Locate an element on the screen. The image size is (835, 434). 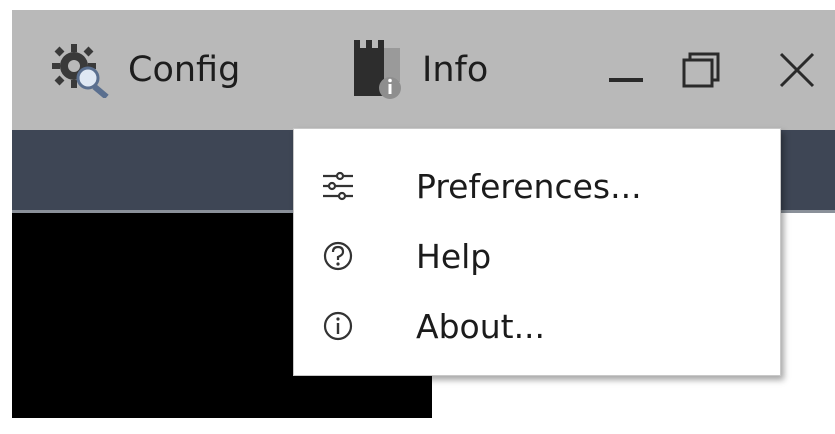
close-icon is located at coordinates (797, 70).